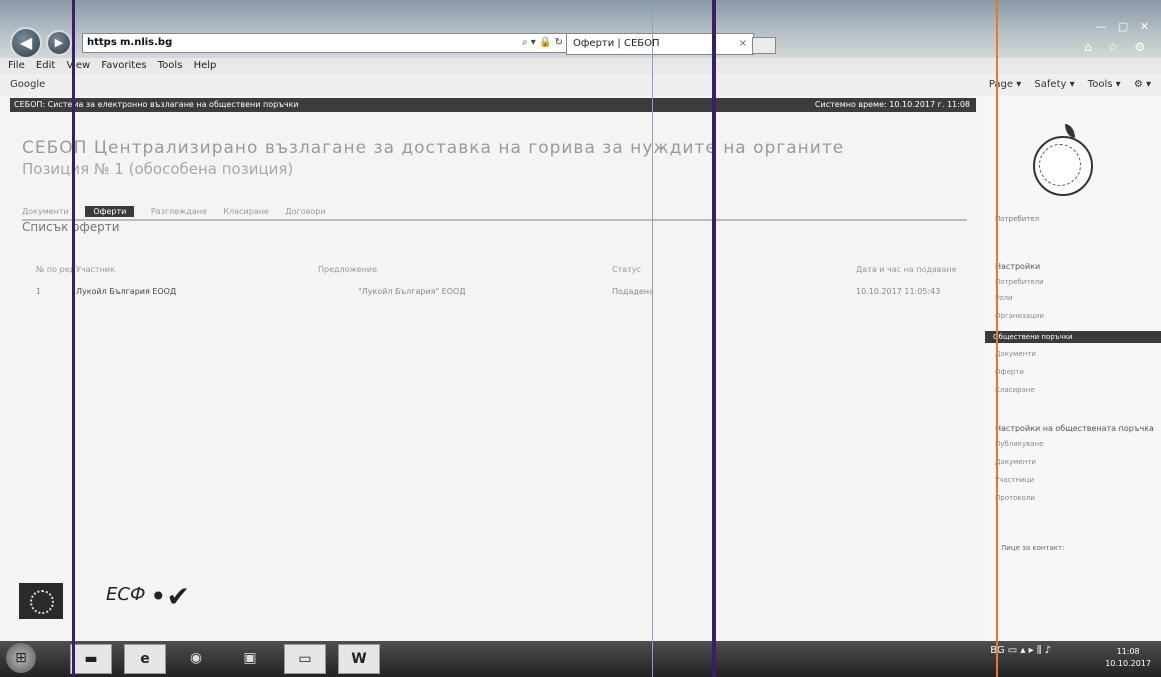 This screenshot has height=677, width=1161. Describe the element at coordinates (1070, 131) in the screenshot. I see `logo-leaf-icon` at that location.